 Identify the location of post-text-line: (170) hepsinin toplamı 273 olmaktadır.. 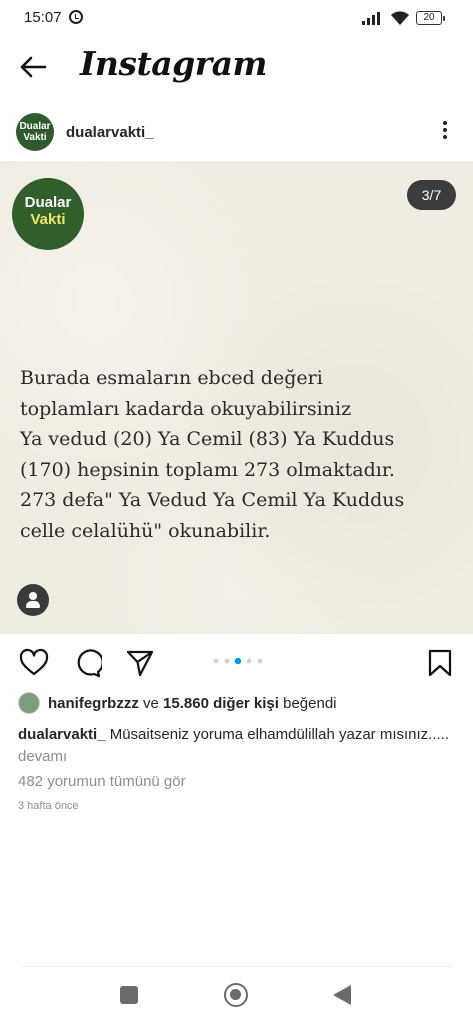
(207, 469).